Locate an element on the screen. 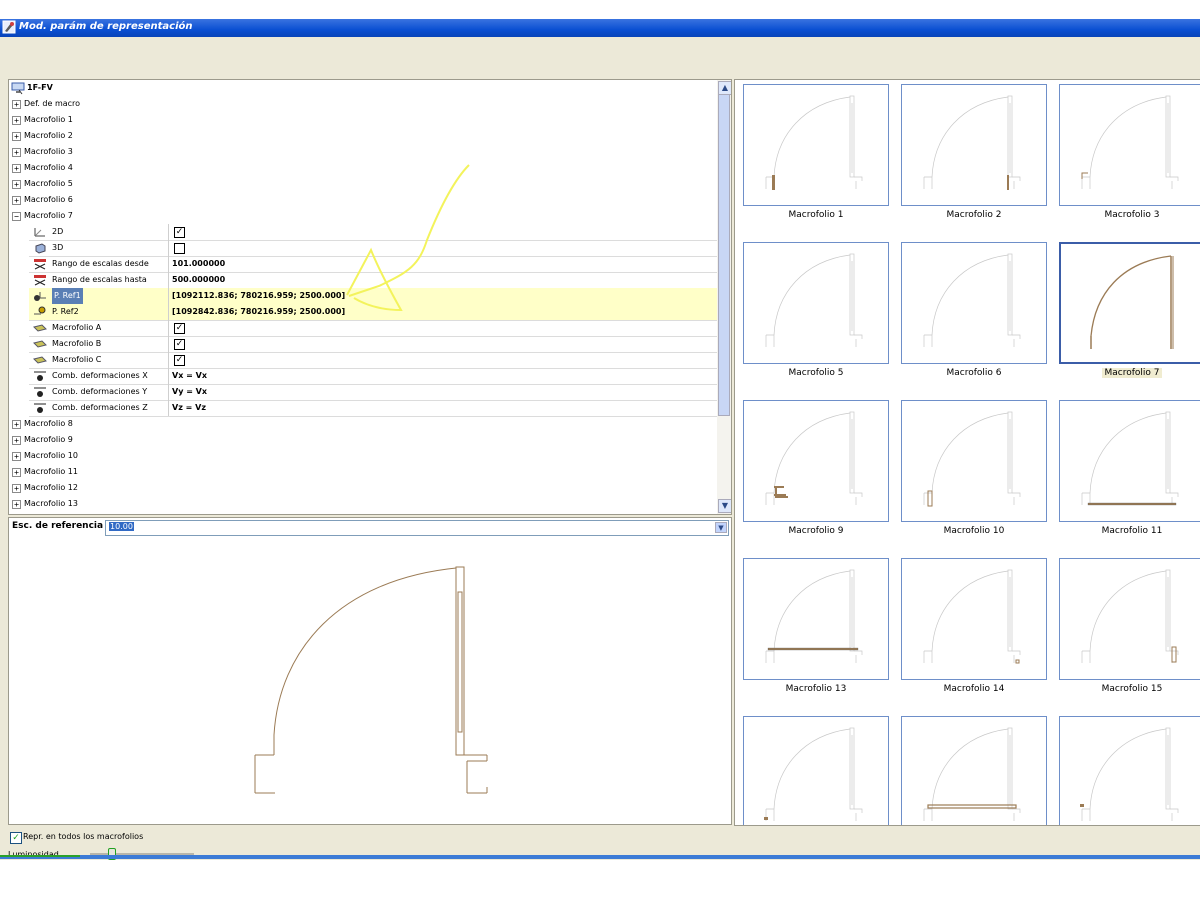  tree-item: + Macrofolio 13 is located at coordinates (364, 504).